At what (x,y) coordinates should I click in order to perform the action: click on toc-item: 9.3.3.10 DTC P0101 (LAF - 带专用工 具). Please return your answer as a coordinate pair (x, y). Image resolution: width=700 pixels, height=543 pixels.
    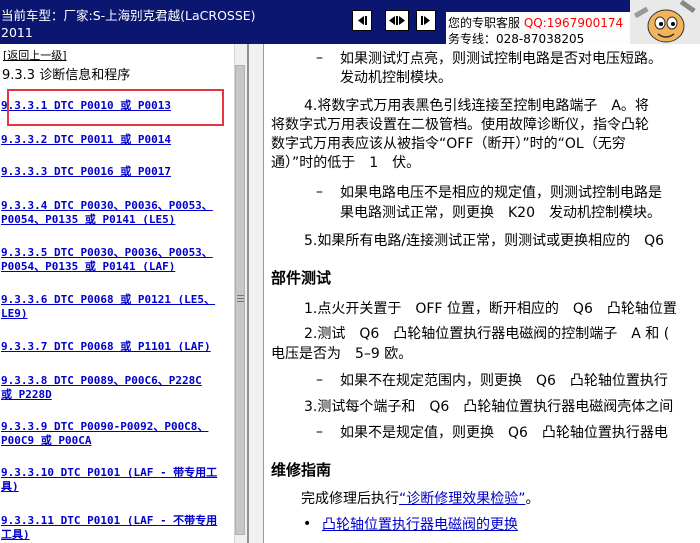
    Looking at the image, I should click on (121, 480).